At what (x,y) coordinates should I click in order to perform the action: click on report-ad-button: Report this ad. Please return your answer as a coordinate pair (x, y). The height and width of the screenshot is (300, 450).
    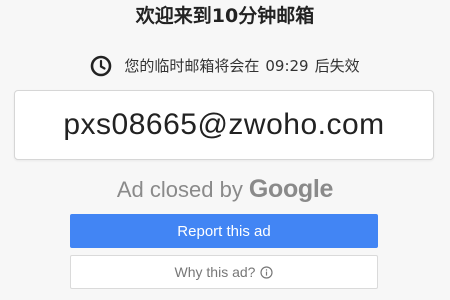
    Looking at the image, I should click on (224, 231).